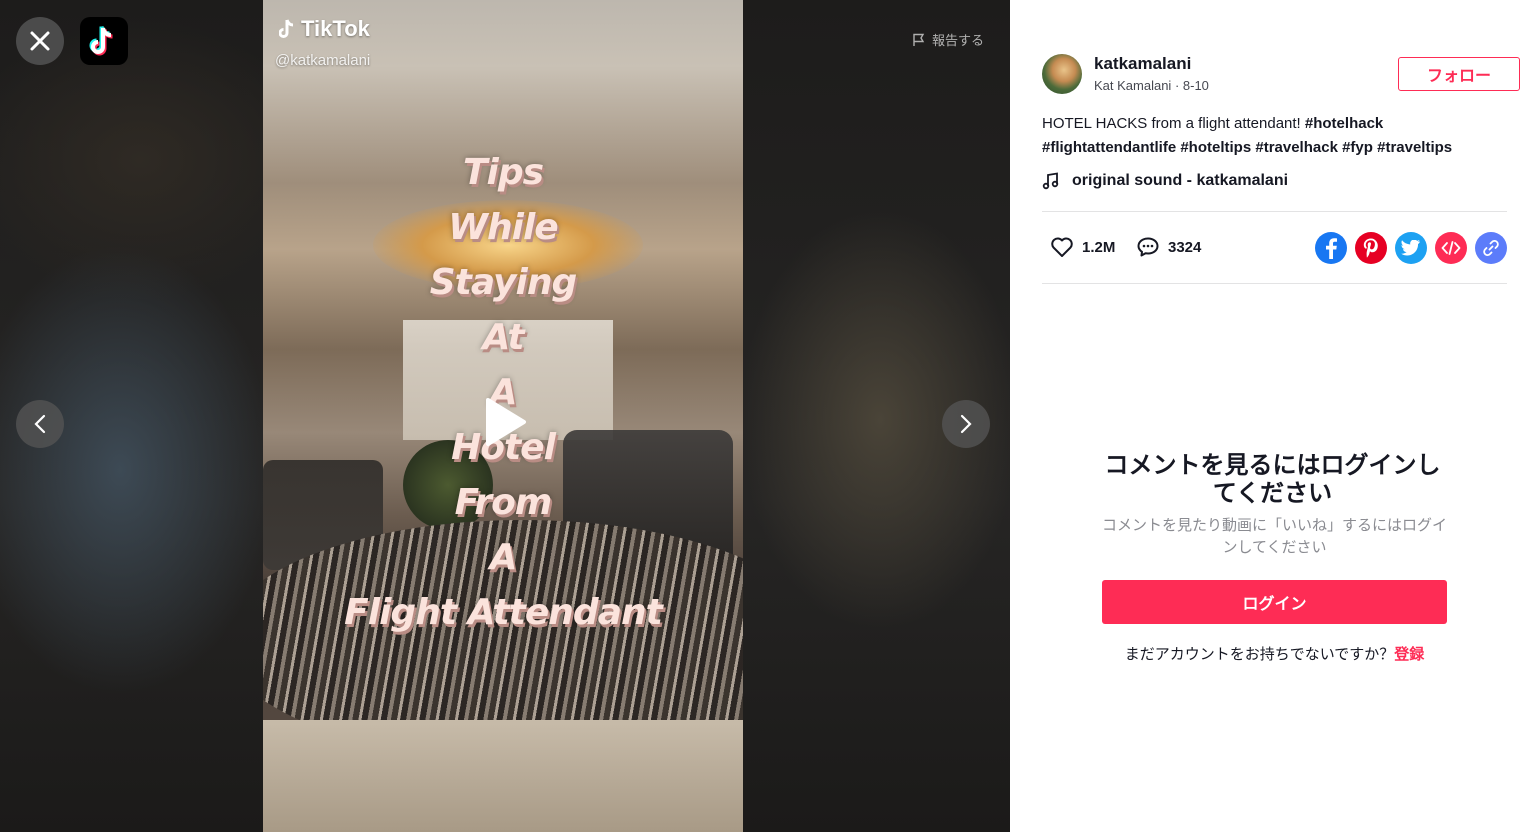 The height and width of the screenshot is (832, 1537). I want to click on chevron-right-icon, so click(966, 424).